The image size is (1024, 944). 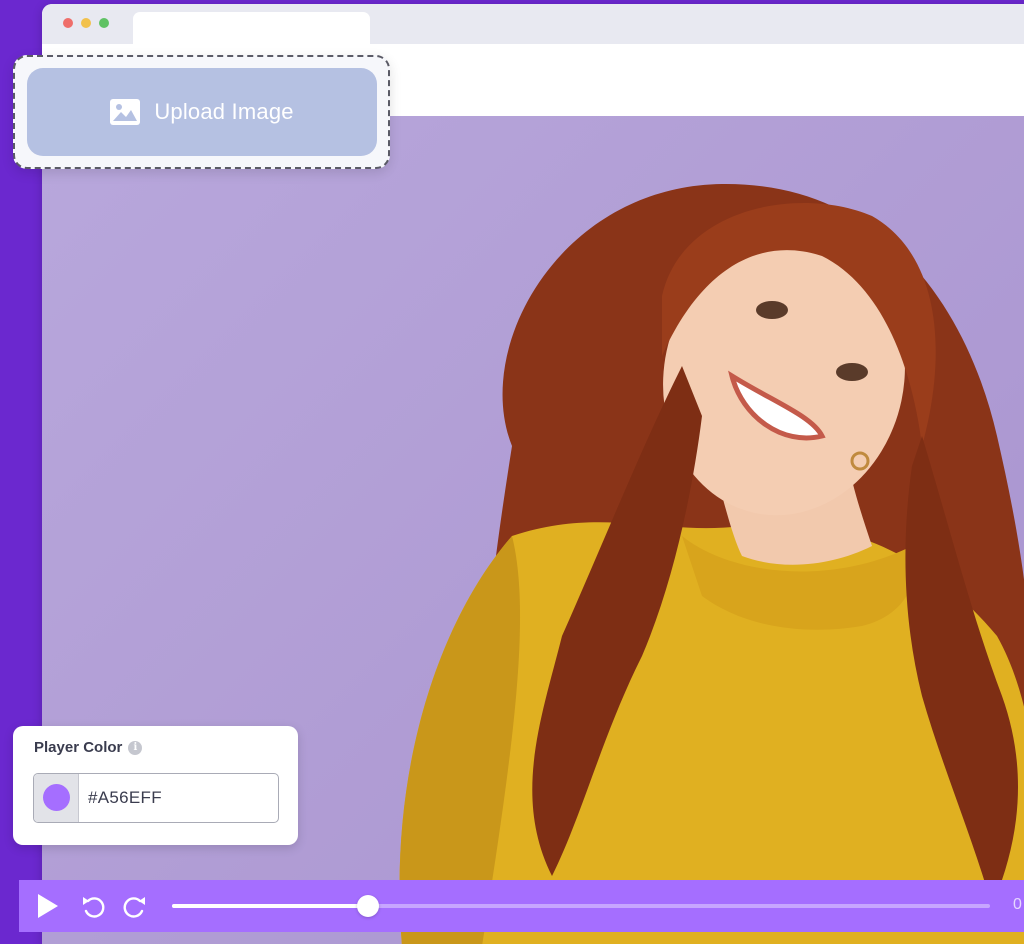 I want to click on upload-image-button: Upload Image, so click(x=202, y=112).